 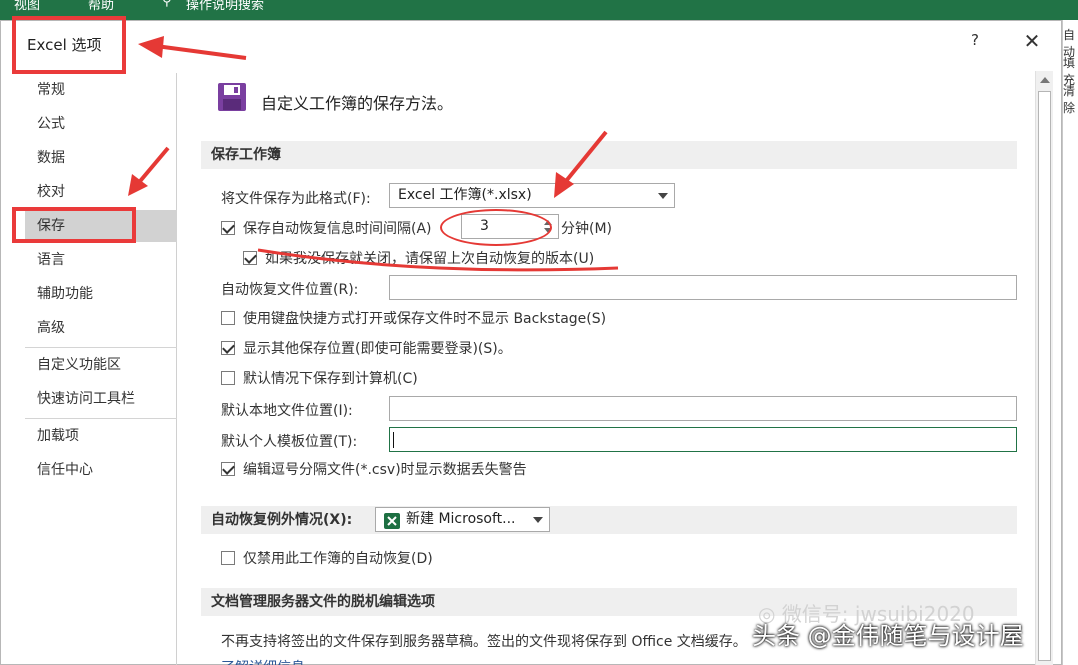 I want to click on close-icon: ✕, so click(x=1032, y=41).